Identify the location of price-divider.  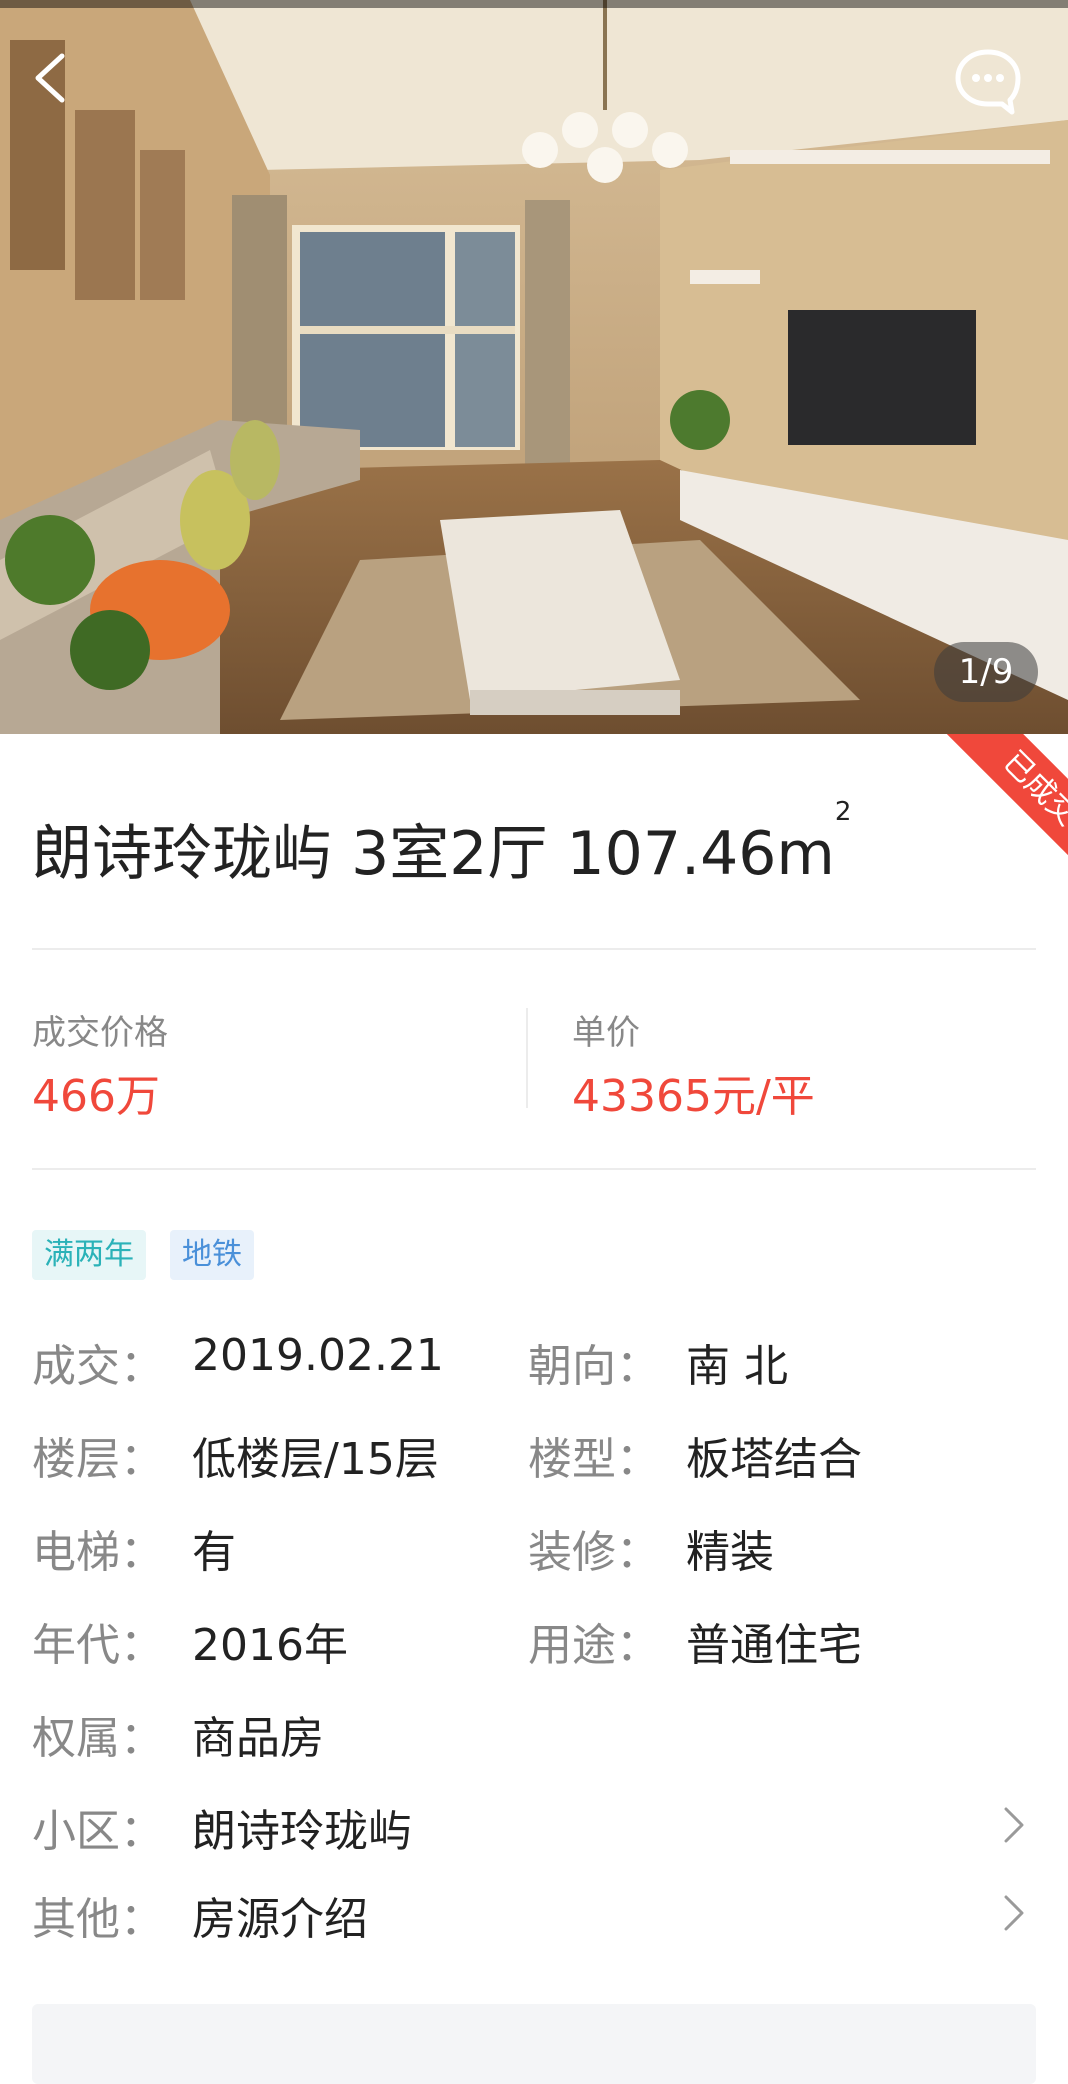
(527, 1058).